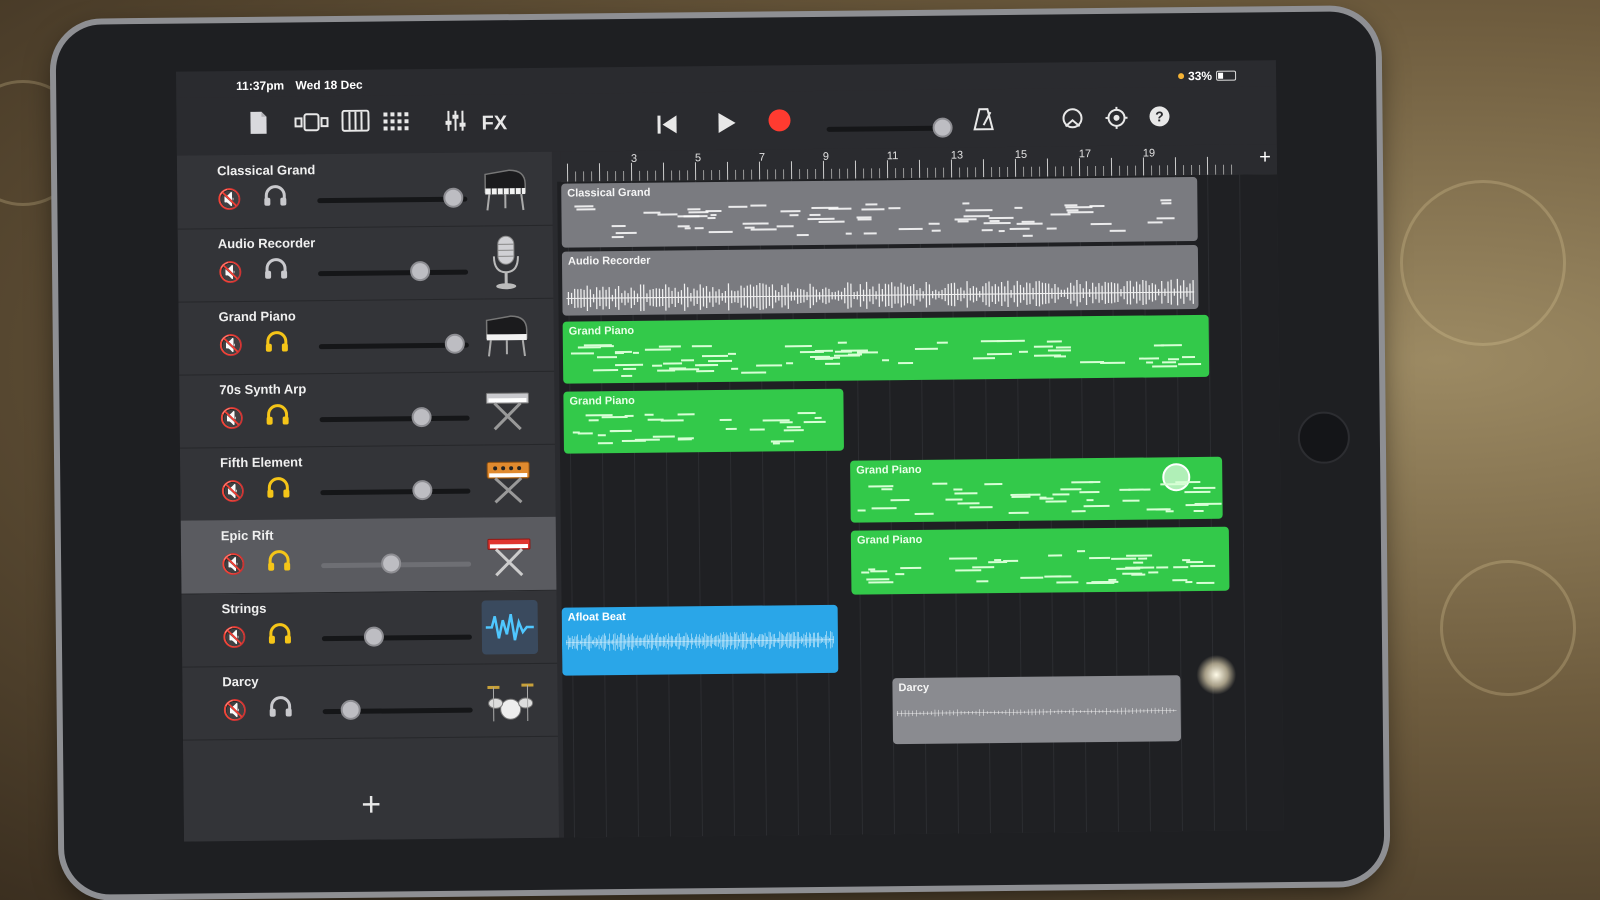 The width and height of the screenshot is (1600, 900). I want to click on region-audio-recorder: Audio Recorder, so click(880, 280).